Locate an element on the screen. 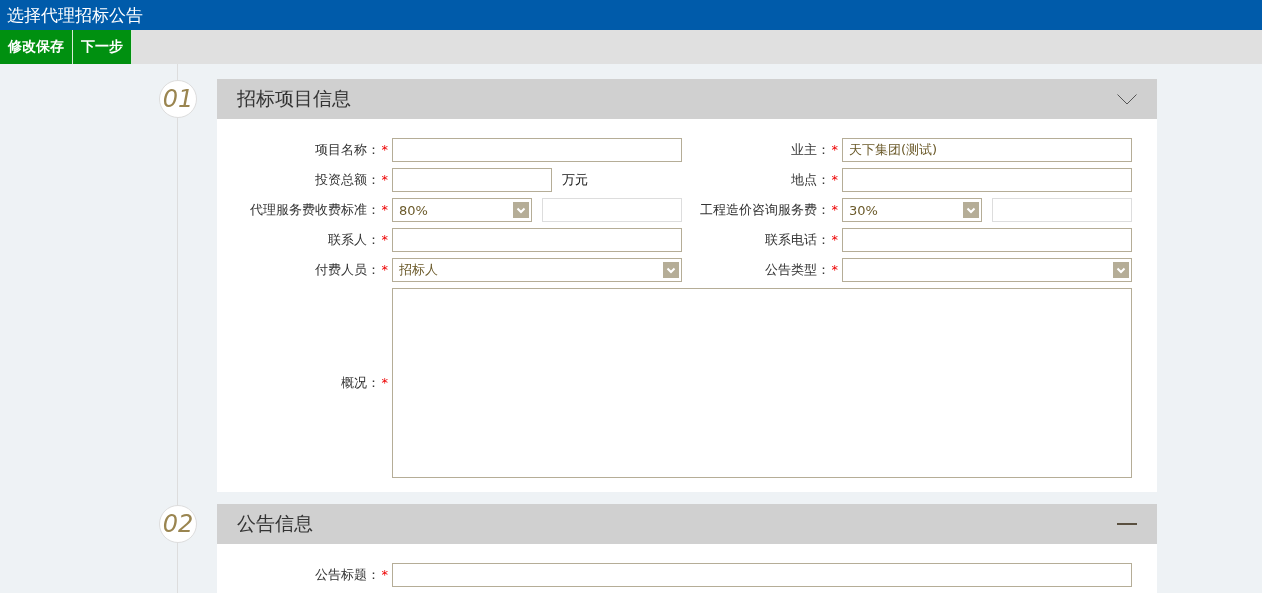 The height and width of the screenshot is (593, 1262). step-number: 02 is located at coordinates (178, 524).